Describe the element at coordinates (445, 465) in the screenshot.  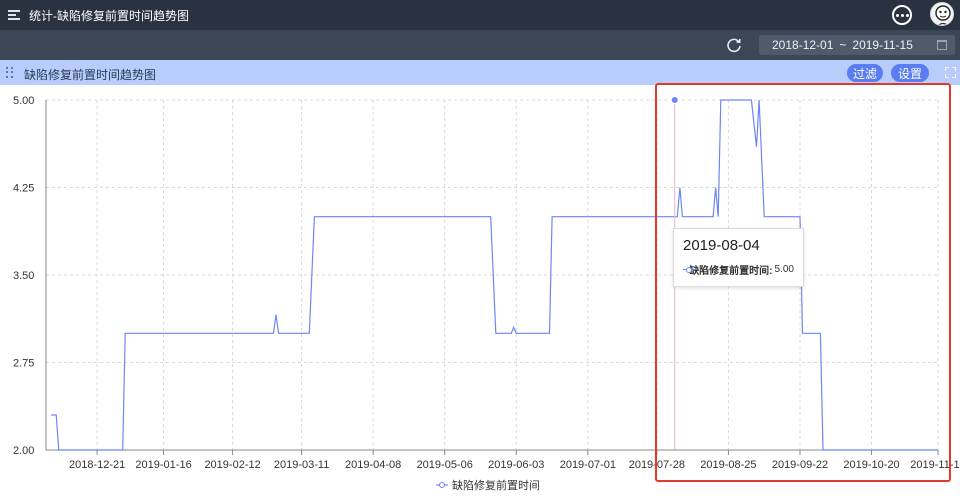
I see `x-tick-label: 2019-05-06` at that location.